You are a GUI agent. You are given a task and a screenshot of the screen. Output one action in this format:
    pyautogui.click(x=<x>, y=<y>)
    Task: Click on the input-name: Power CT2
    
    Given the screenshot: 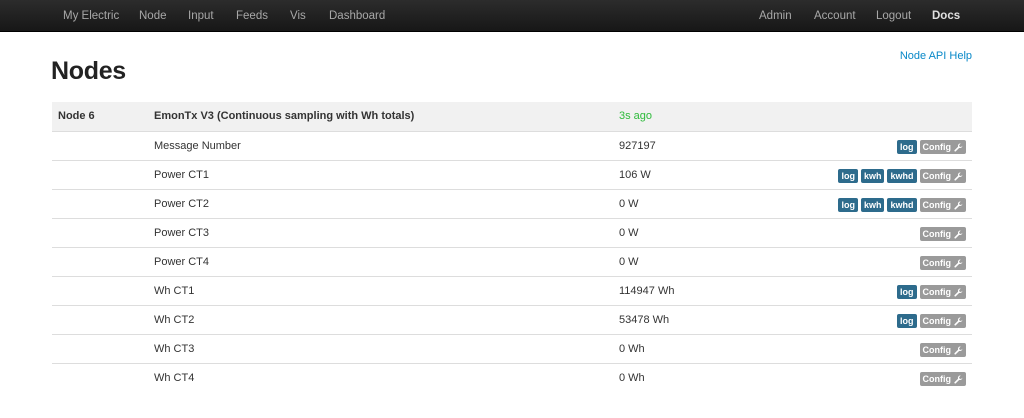 What is the action you would take?
    pyautogui.click(x=182, y=204)
    